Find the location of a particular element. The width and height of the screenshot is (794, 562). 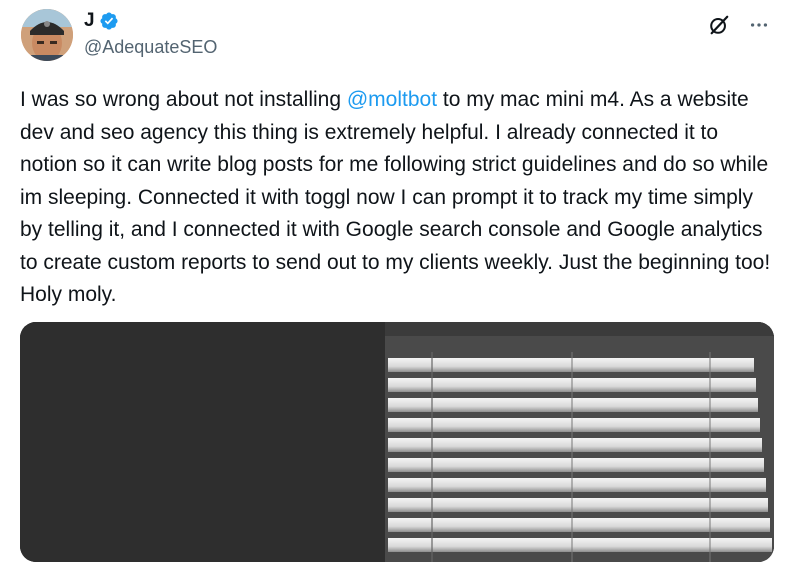

author-handle: @AdequateSEO is located at coordinates (150, 47).